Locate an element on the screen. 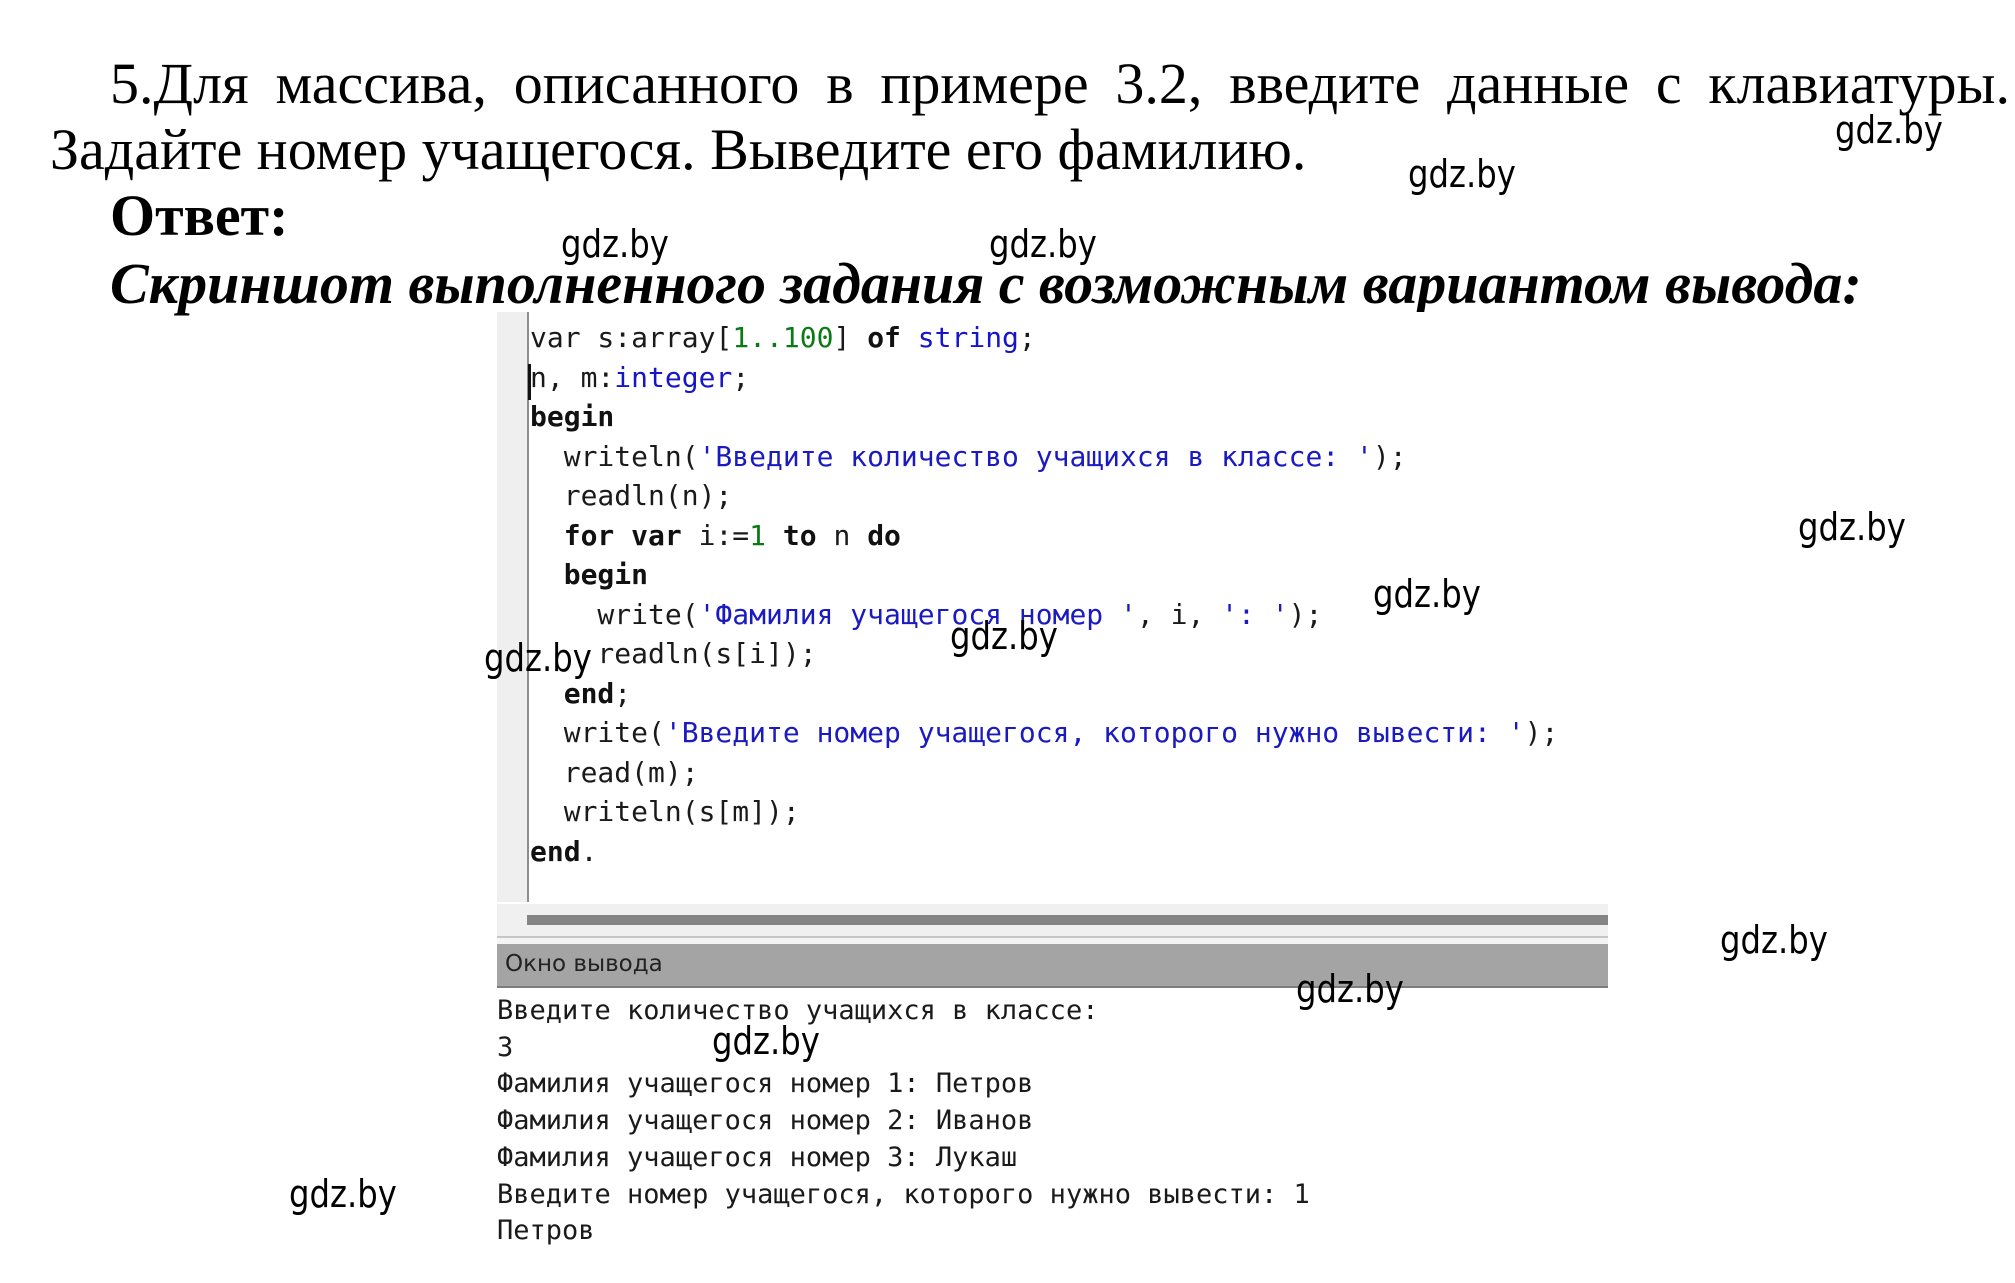 This screenshot has height=1283, width=2015. editor-gutter is located at coordinates (513, 607).